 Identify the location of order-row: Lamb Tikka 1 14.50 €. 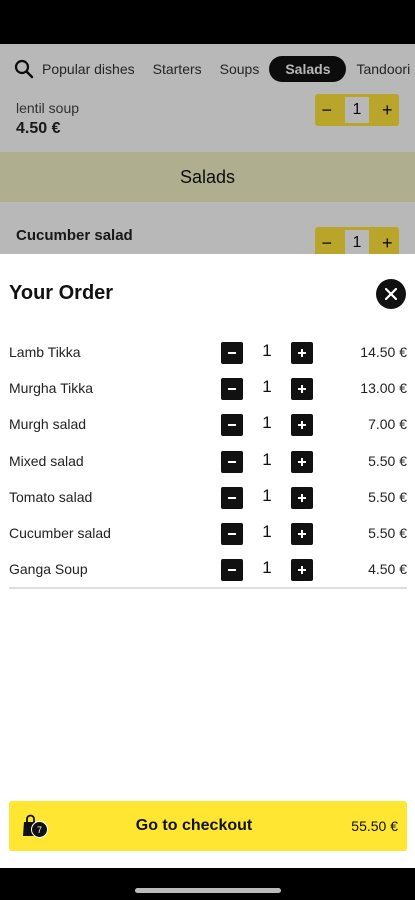
(207, 353).